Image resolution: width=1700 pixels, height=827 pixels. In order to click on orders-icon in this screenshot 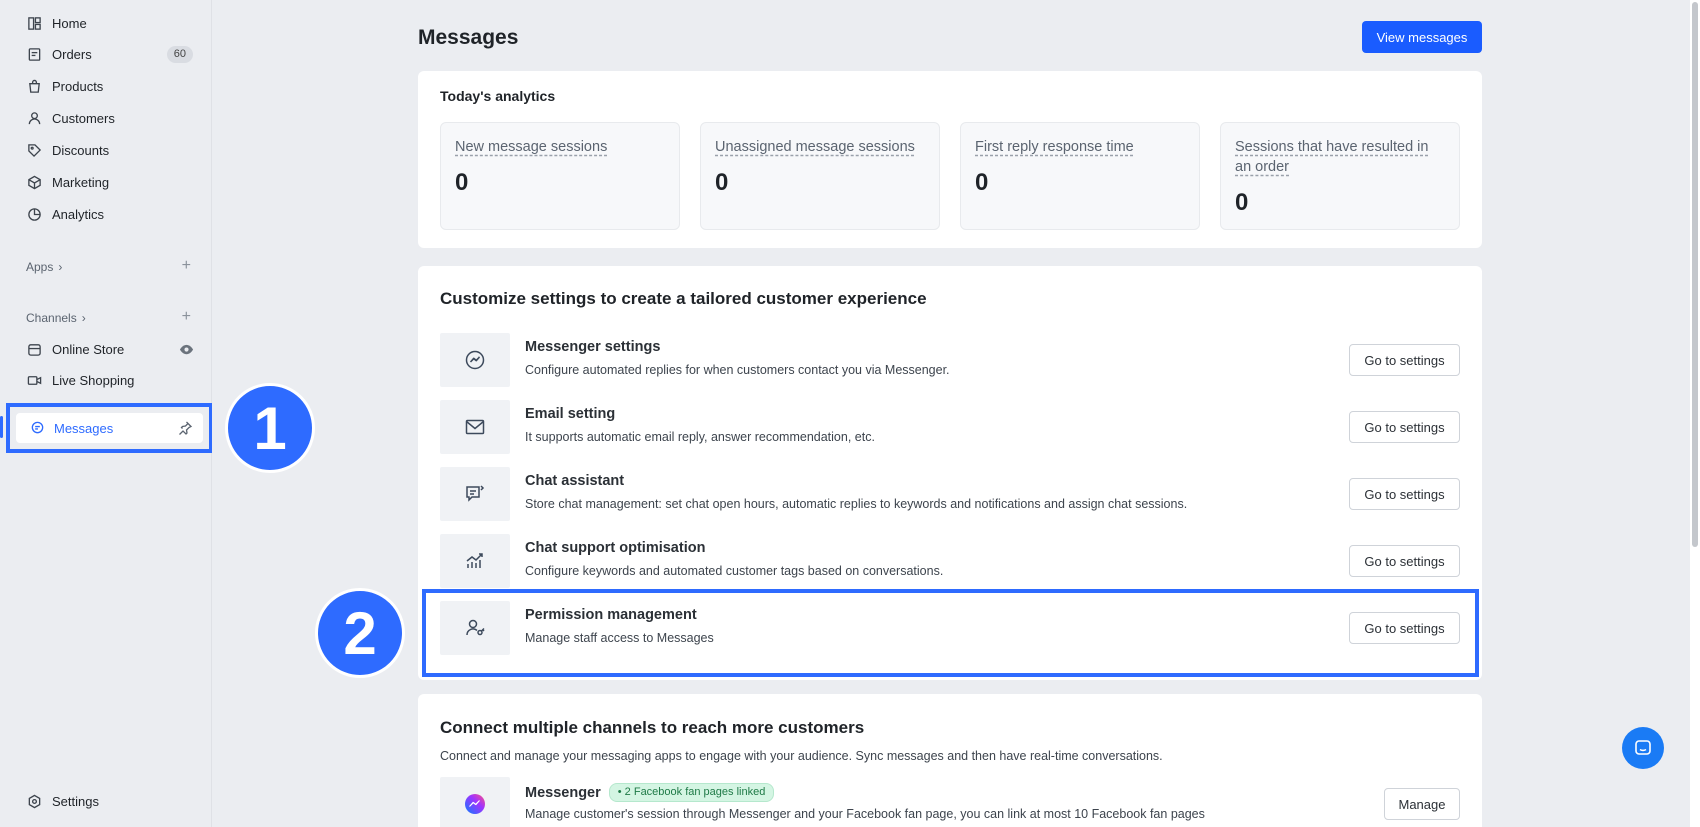, I will do `click(34, 54)`.